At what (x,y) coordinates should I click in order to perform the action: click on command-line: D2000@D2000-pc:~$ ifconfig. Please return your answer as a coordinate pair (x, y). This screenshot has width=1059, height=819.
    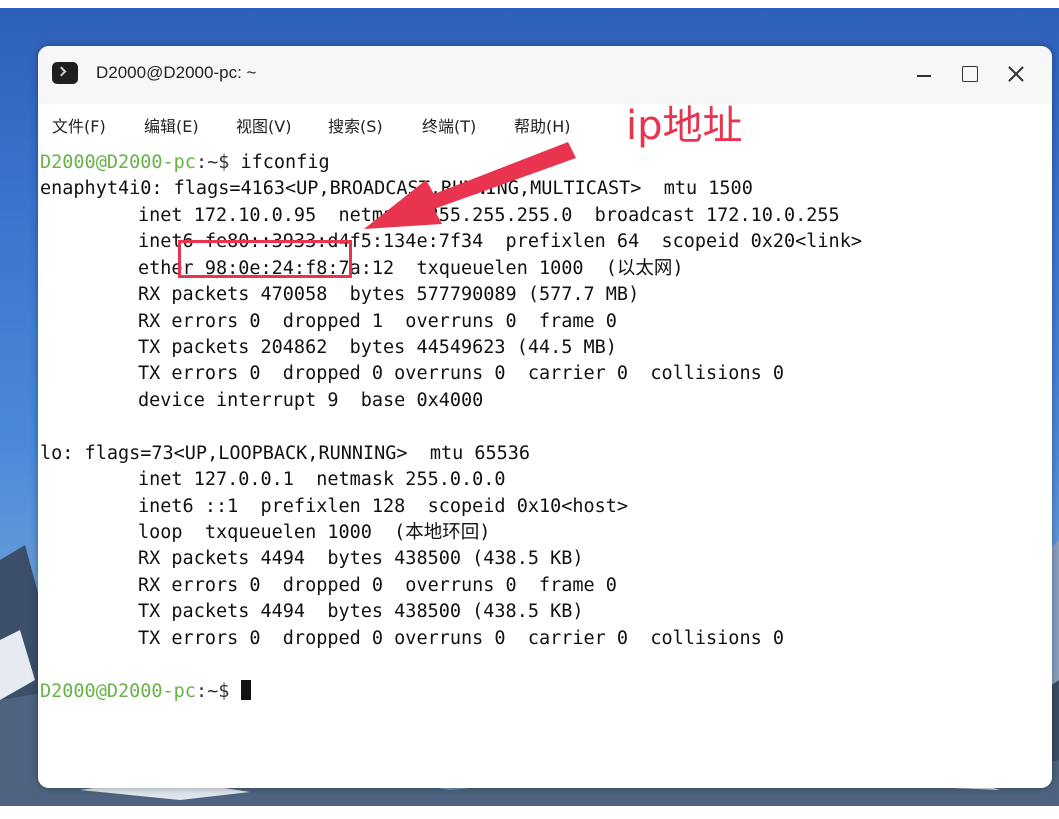
    Looking at the image, I should click on (185, 163).